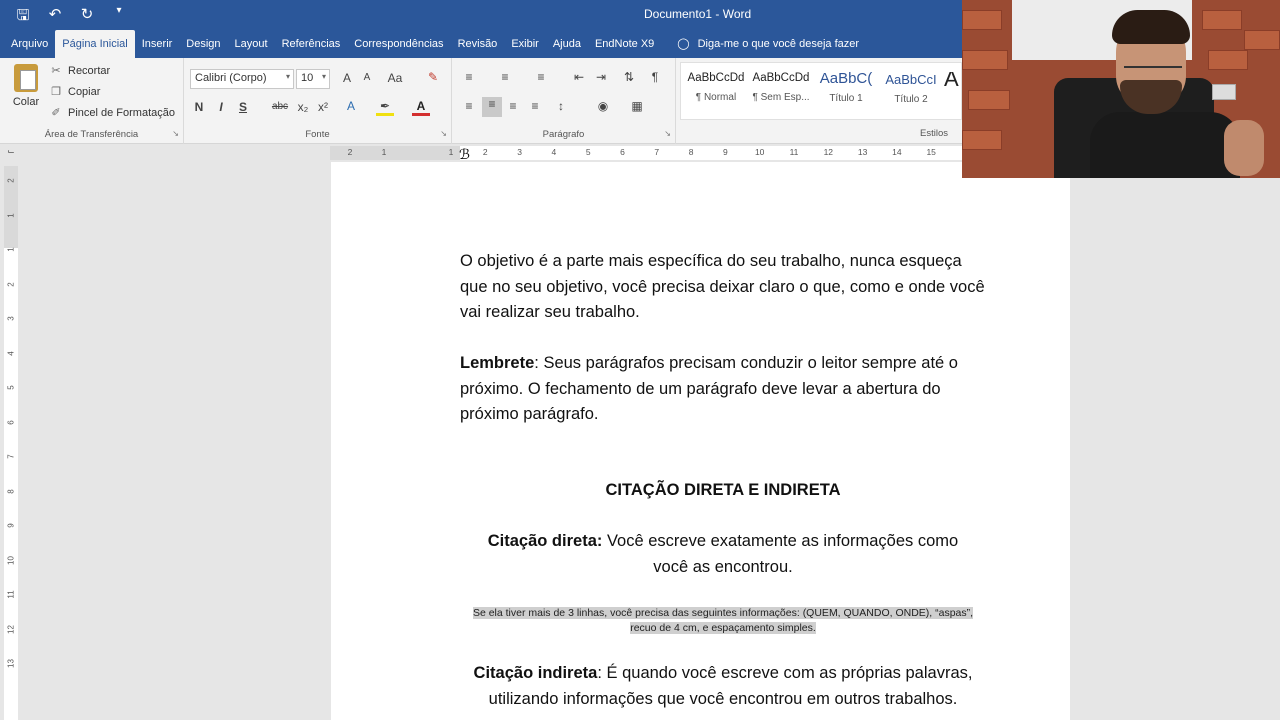 Image resolution: width=1280 pixels, height=720 pixels. Describe the element at coordinates (541, 77) in the screenshot. I see `multilevel-list-icon: ≡` at that location.